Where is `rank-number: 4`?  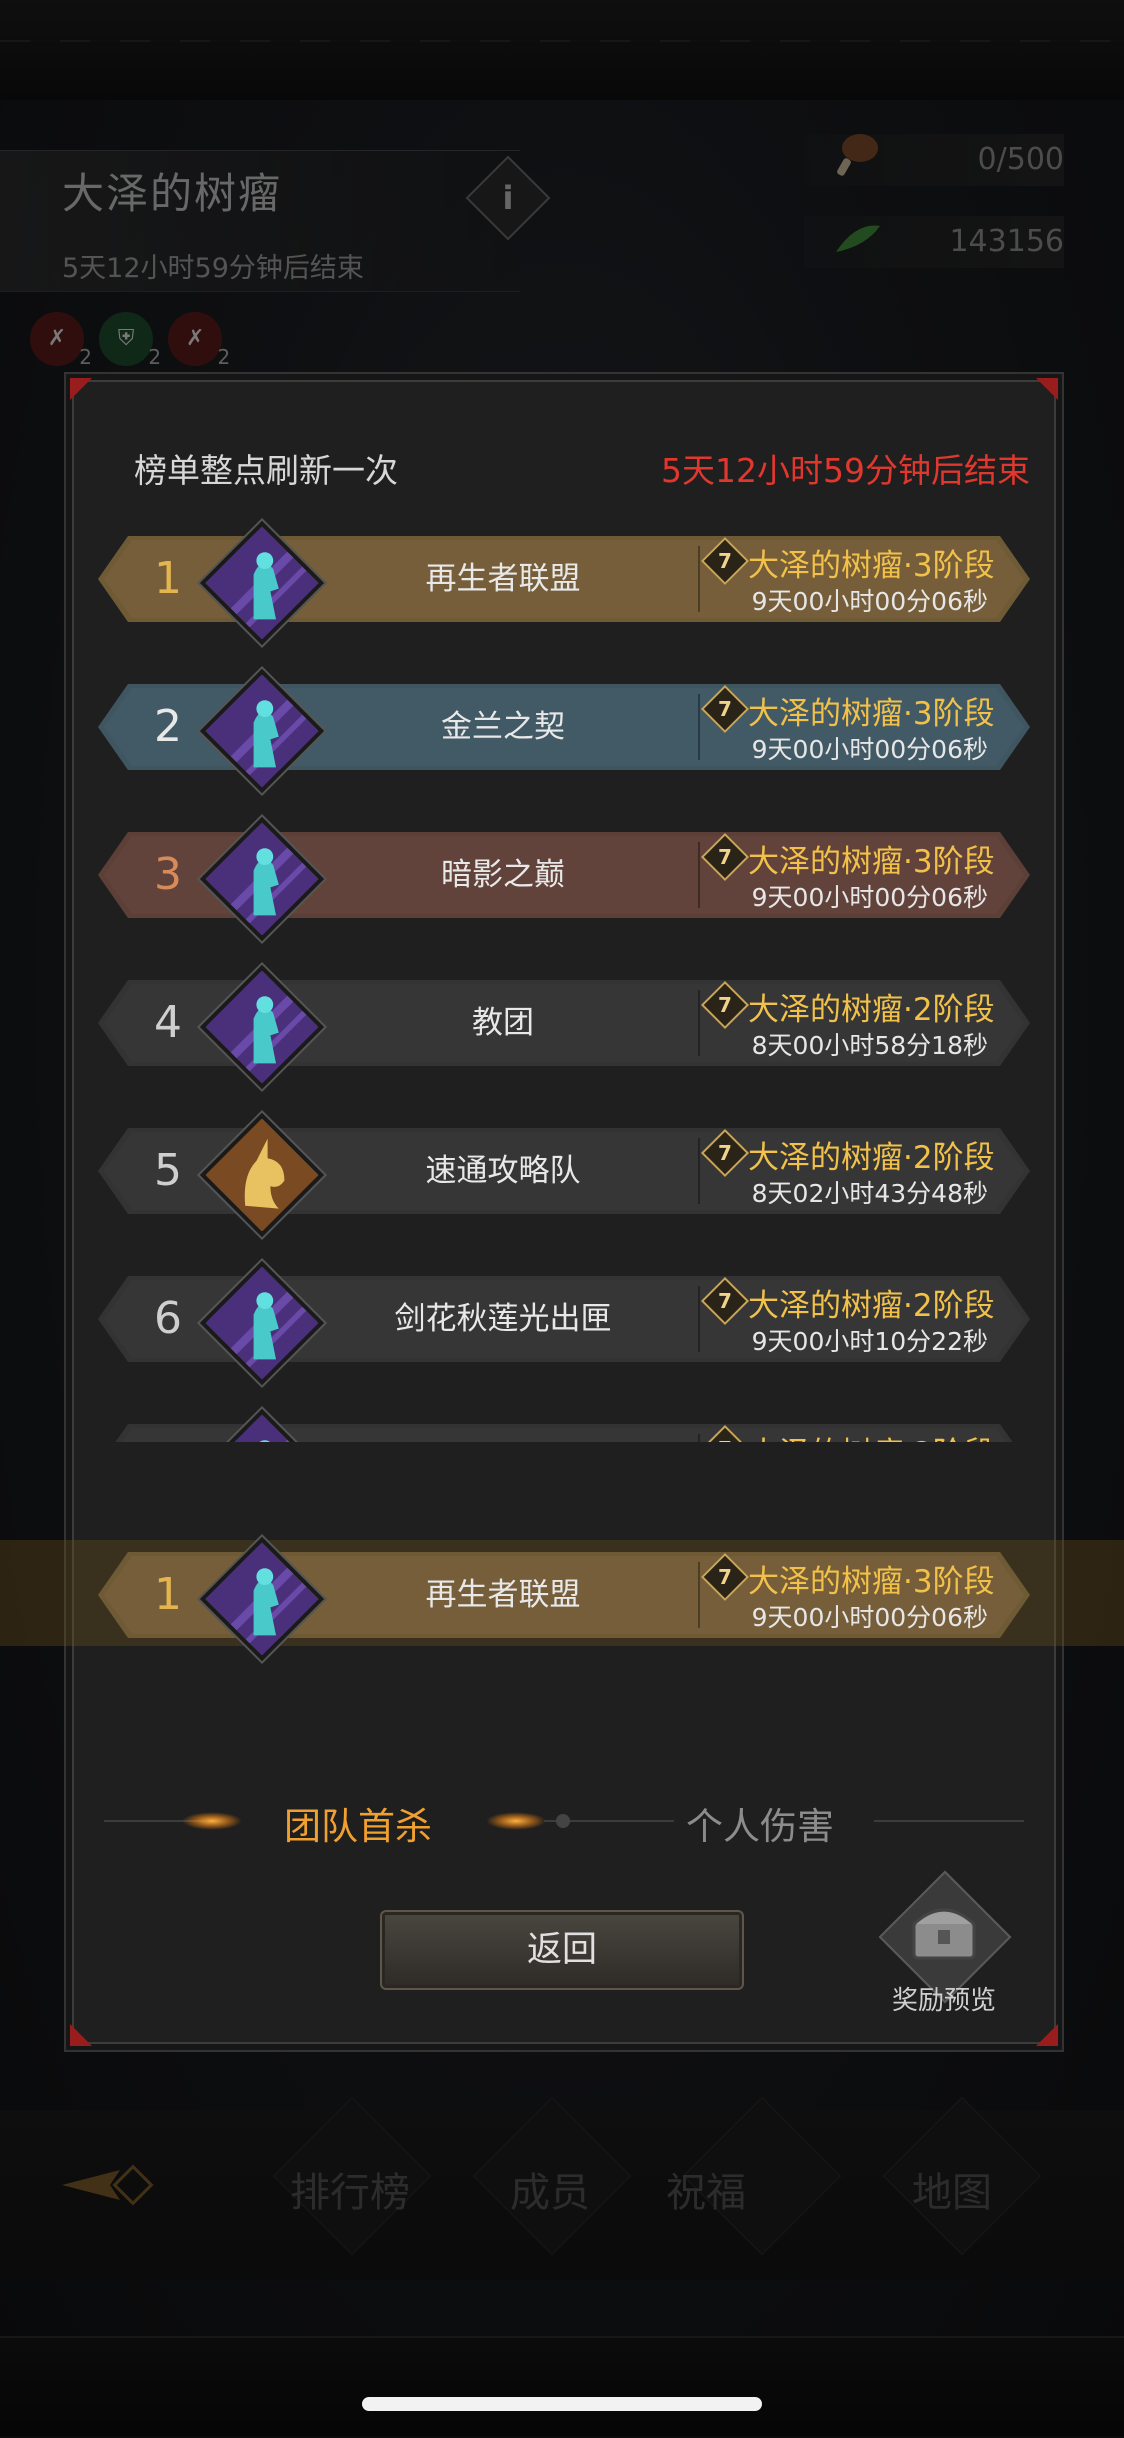 rank-number: 4 is located at coordinates (168, 1022).